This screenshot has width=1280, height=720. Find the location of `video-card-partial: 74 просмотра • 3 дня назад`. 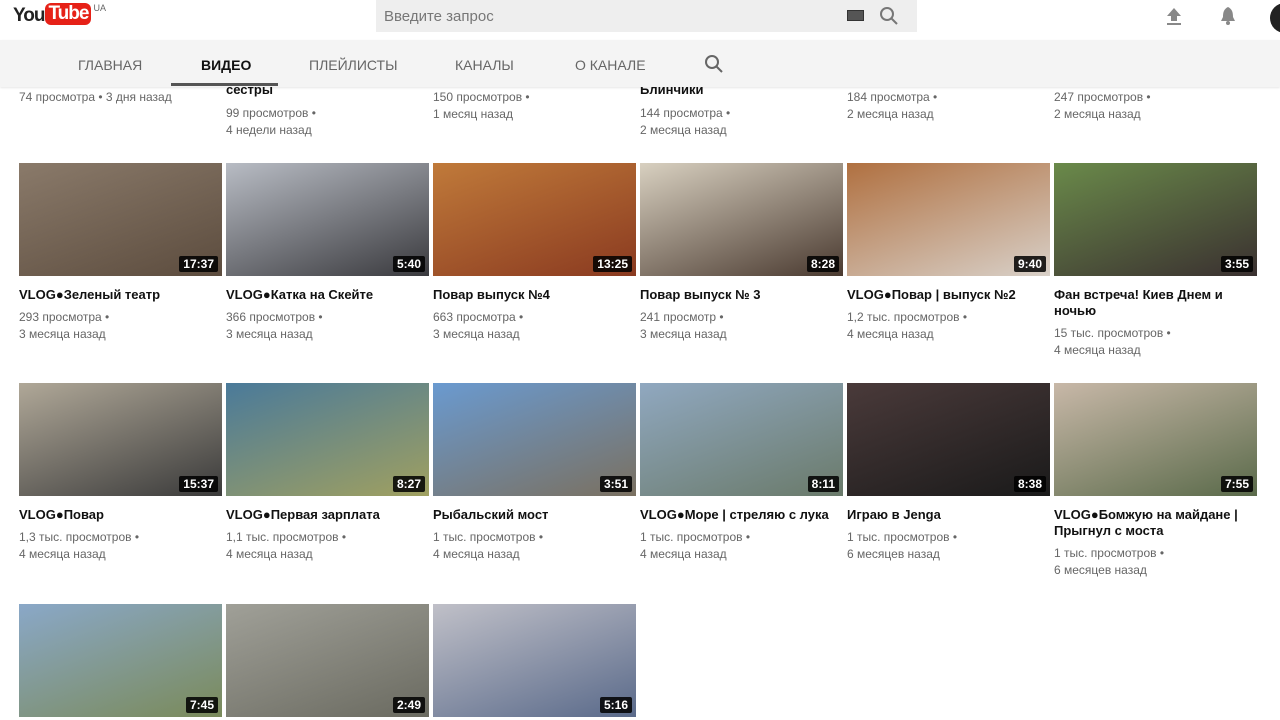

video-card-partial: 74 просмотра • 3 дня назад is located at coordinates (95, 97).